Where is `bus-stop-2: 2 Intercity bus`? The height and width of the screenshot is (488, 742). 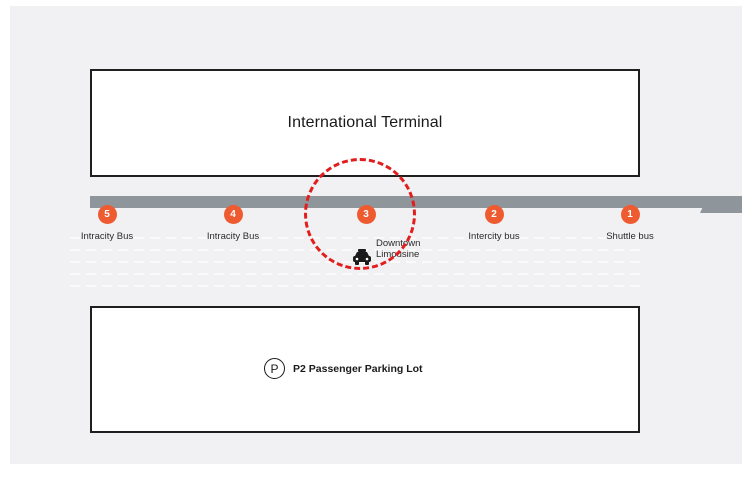
bus-stop-2: 2 Intercity bus is located at coordinates (494, 223).